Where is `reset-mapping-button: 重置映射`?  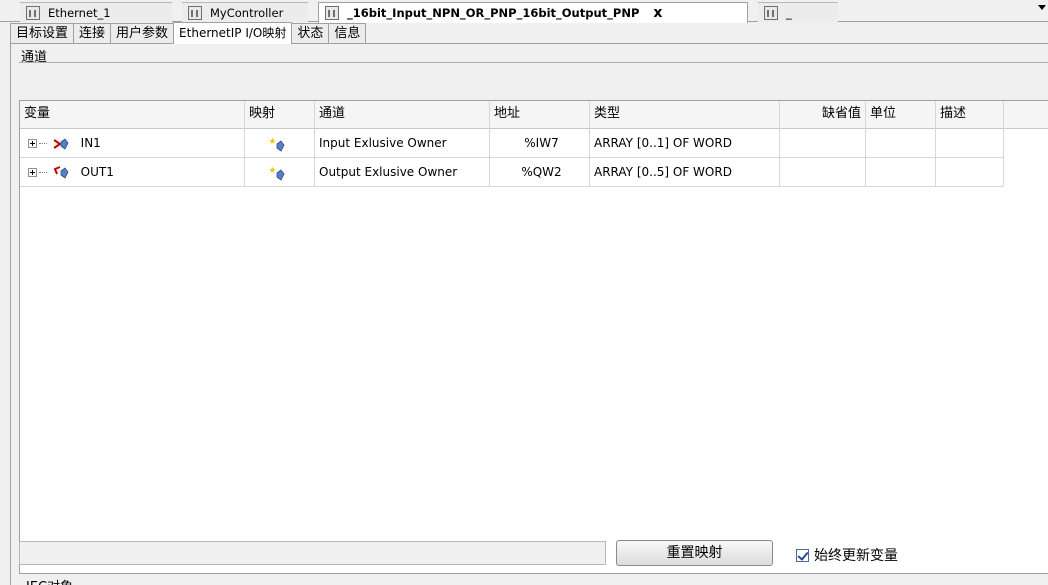 reset-mapping-button: 重置映射 is located at coordinates (694, 553).